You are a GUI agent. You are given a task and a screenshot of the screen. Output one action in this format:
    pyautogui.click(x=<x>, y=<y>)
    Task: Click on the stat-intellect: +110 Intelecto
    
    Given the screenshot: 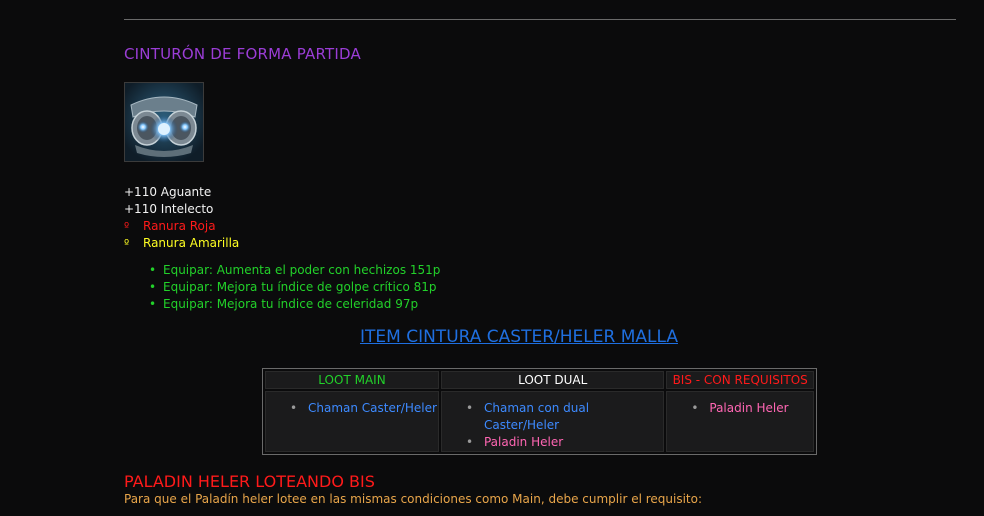 What is the action you would take?
    pyautogui.click(x=169, y=209)
    